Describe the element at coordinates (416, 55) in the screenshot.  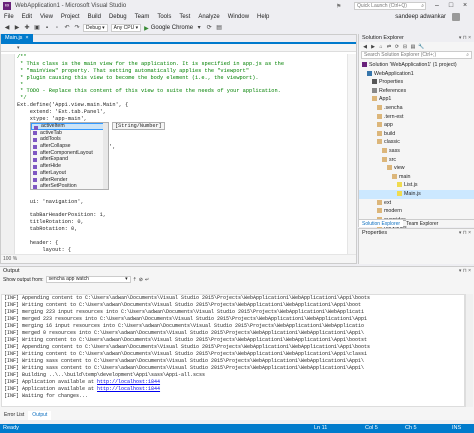
I see `solution-search-input: Search Solution Explorer (Ctrl+;) ⌕` at that location.